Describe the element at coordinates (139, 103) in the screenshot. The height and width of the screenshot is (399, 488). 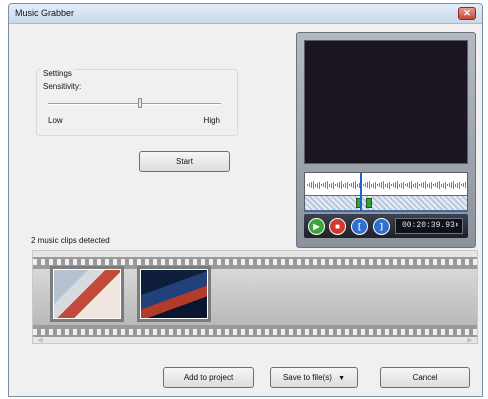
I see `sensitivity-slider-thumb` at that location.